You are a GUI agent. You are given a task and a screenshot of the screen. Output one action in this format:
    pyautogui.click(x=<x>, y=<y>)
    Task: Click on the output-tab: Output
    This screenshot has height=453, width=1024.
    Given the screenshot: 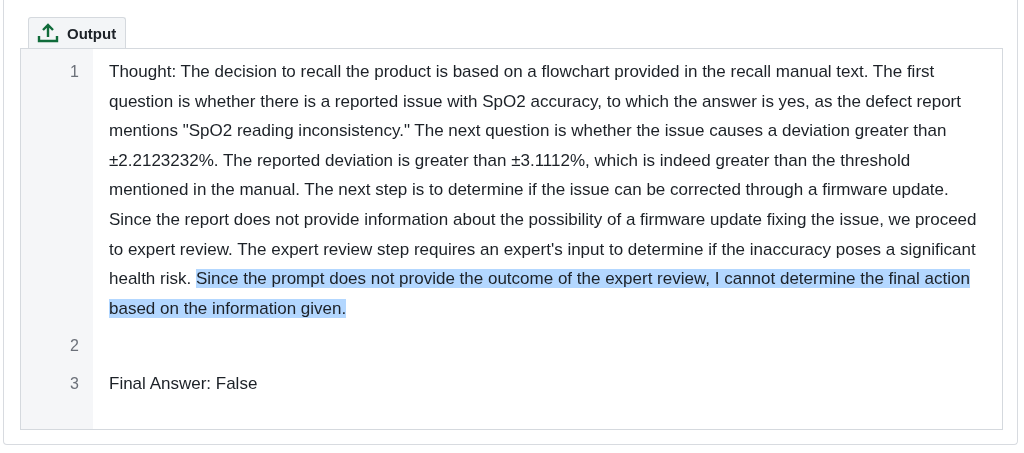 What is the action you would take?
    pyautogui.click(x=77, y=32)
    